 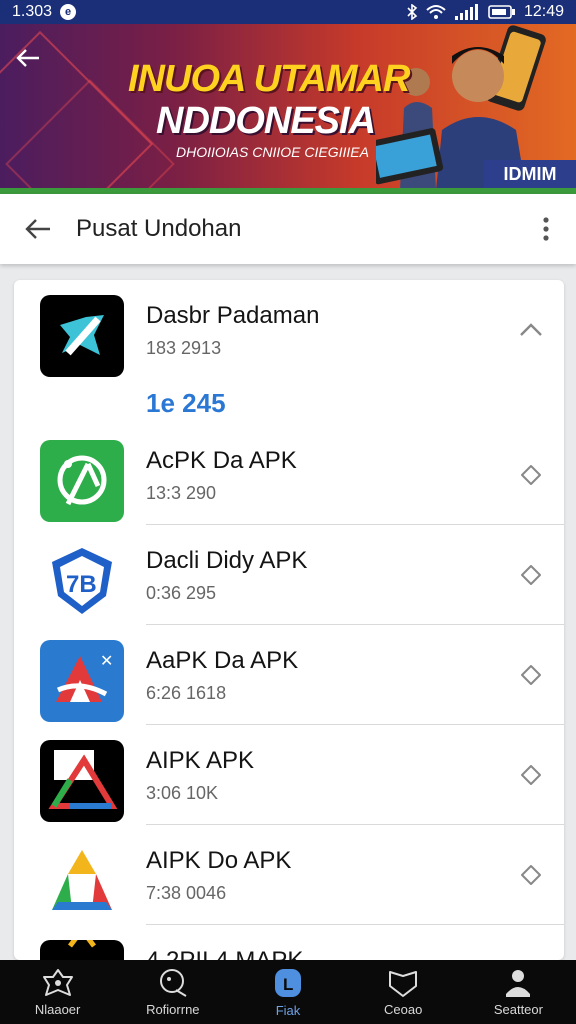 I want to click on list-item: AIPK APK 3:06 10K, so click(x=289, y=775).